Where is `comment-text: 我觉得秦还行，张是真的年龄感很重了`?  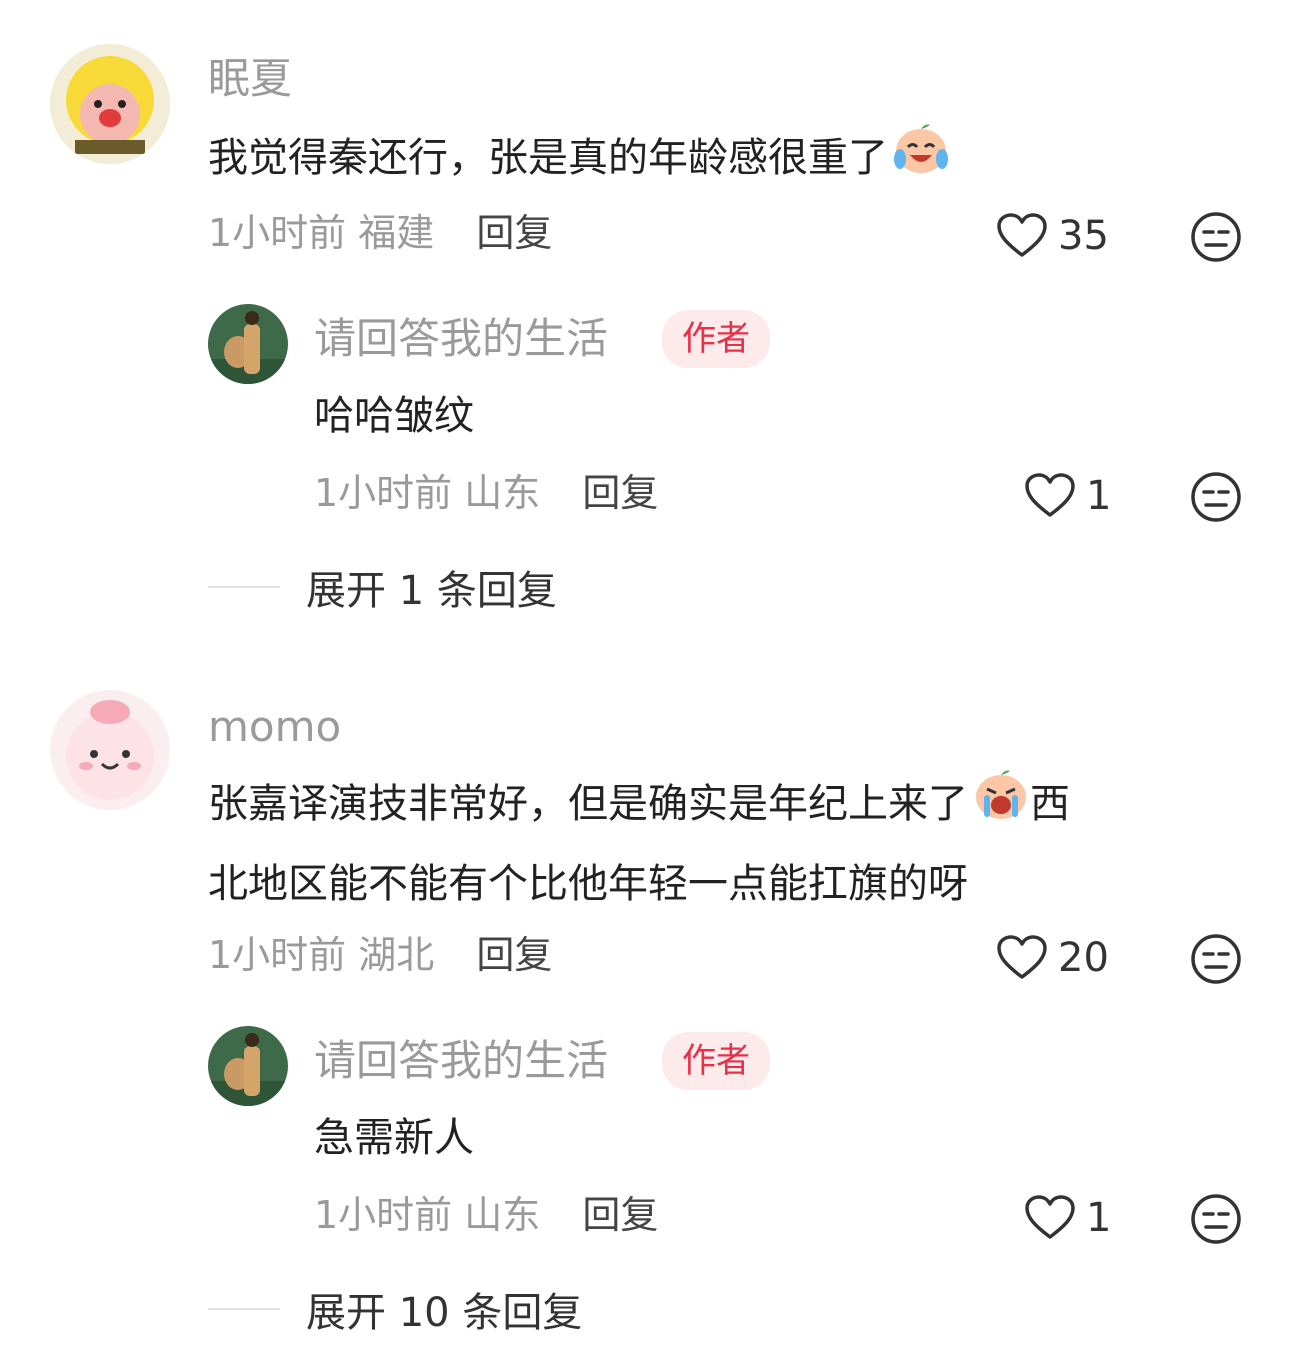 comment-text: 我觉得秦还行，张是真的年龄感很重了 is located at coordinates (579, 160).